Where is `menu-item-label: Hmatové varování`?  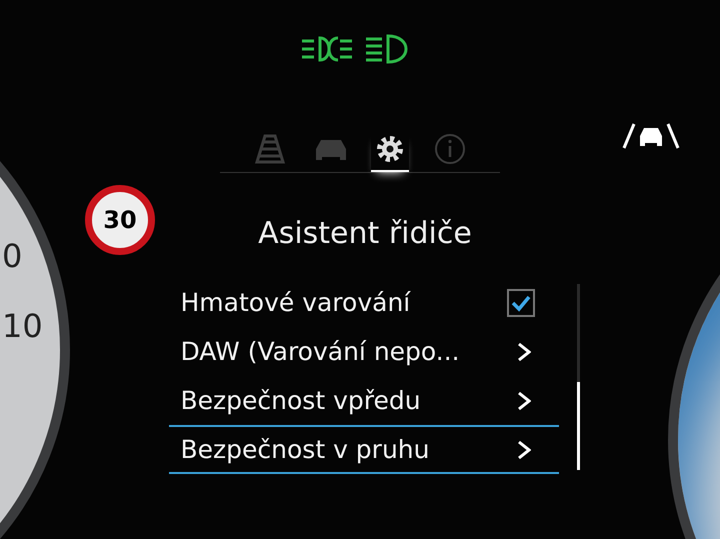 menu-item-label: Hmatové varování is located at coordinates (295, 302).